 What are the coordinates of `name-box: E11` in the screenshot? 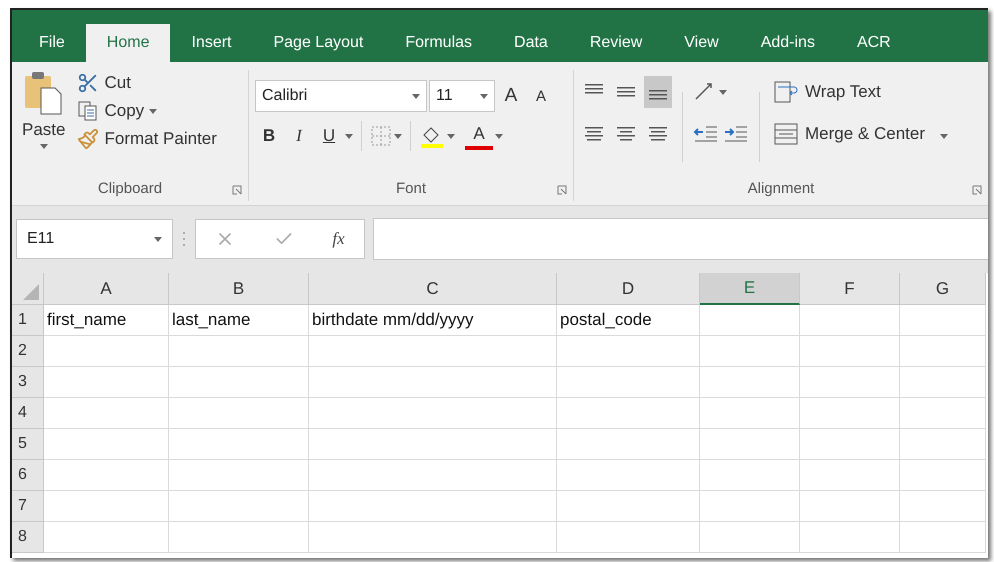 It's located at (94, 239).